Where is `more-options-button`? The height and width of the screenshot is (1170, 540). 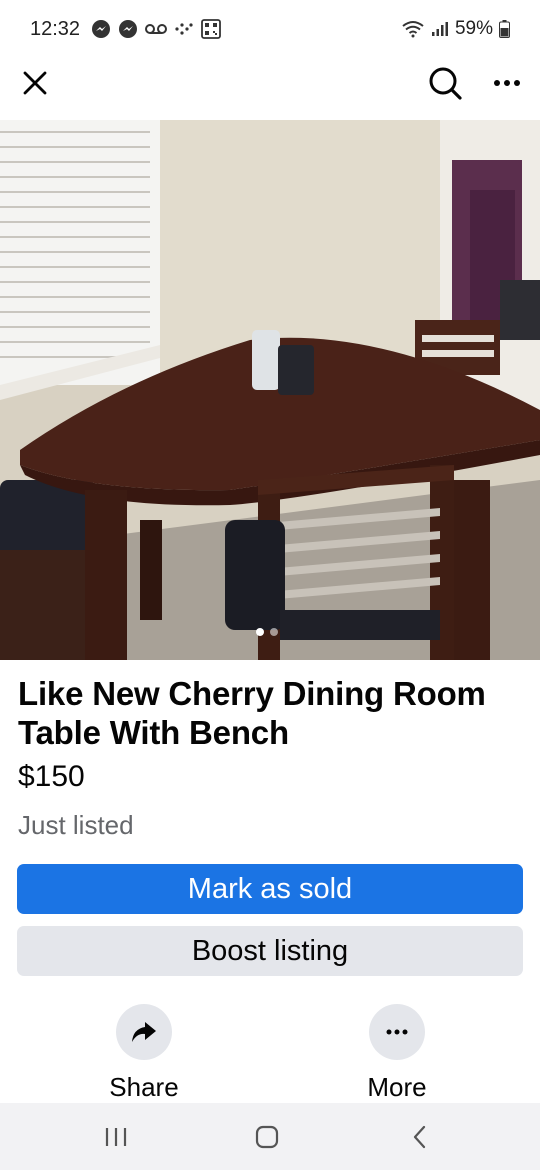 more-options-button is located at coordinates (507, 83).